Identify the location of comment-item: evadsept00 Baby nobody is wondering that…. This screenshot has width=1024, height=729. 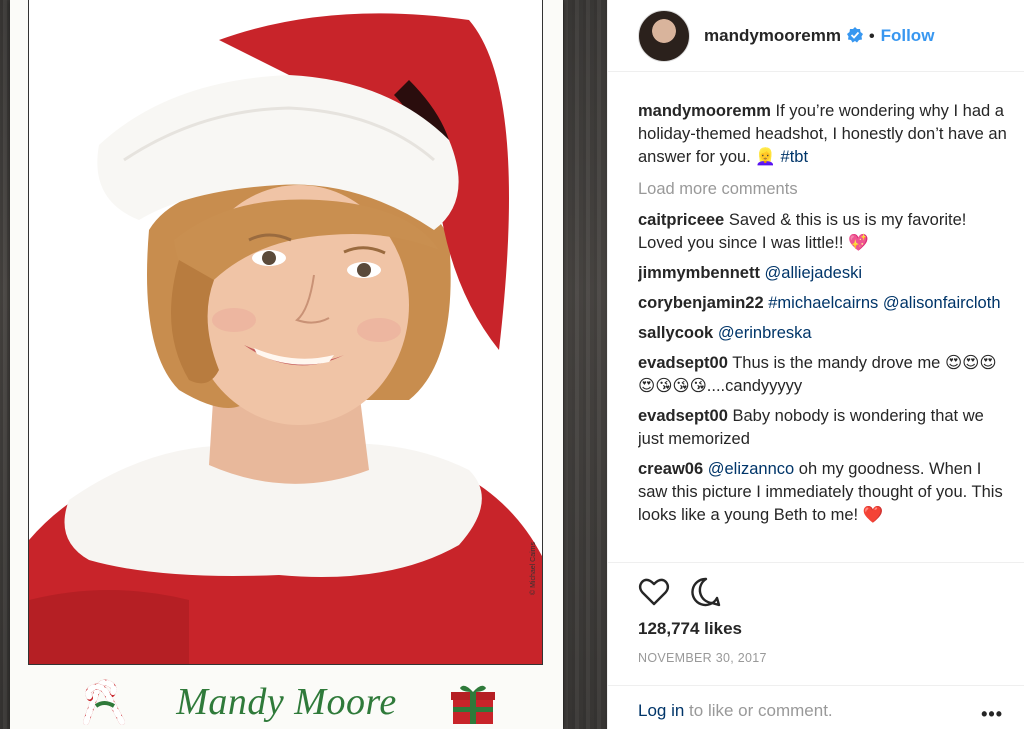
(823, 428).